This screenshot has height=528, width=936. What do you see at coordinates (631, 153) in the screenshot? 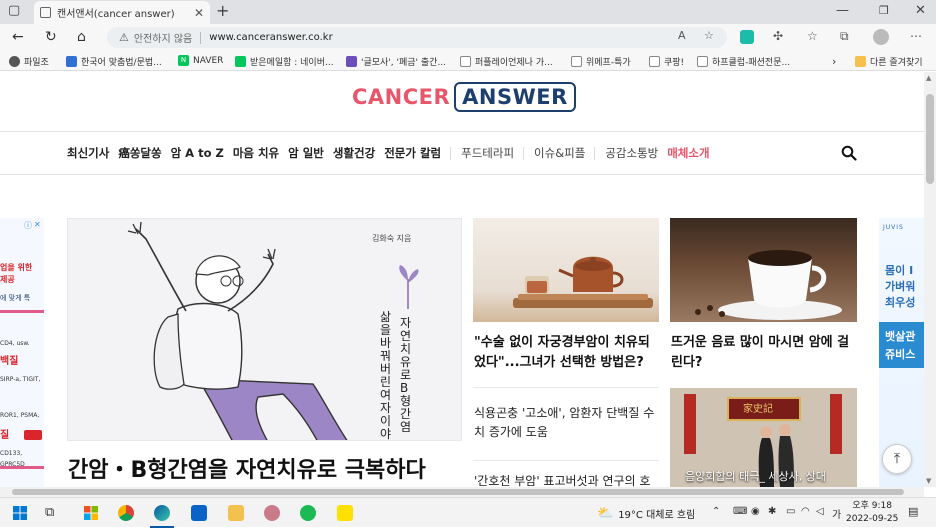
I see `nav-community: 공감소통방` at bounding box center [631, 153].